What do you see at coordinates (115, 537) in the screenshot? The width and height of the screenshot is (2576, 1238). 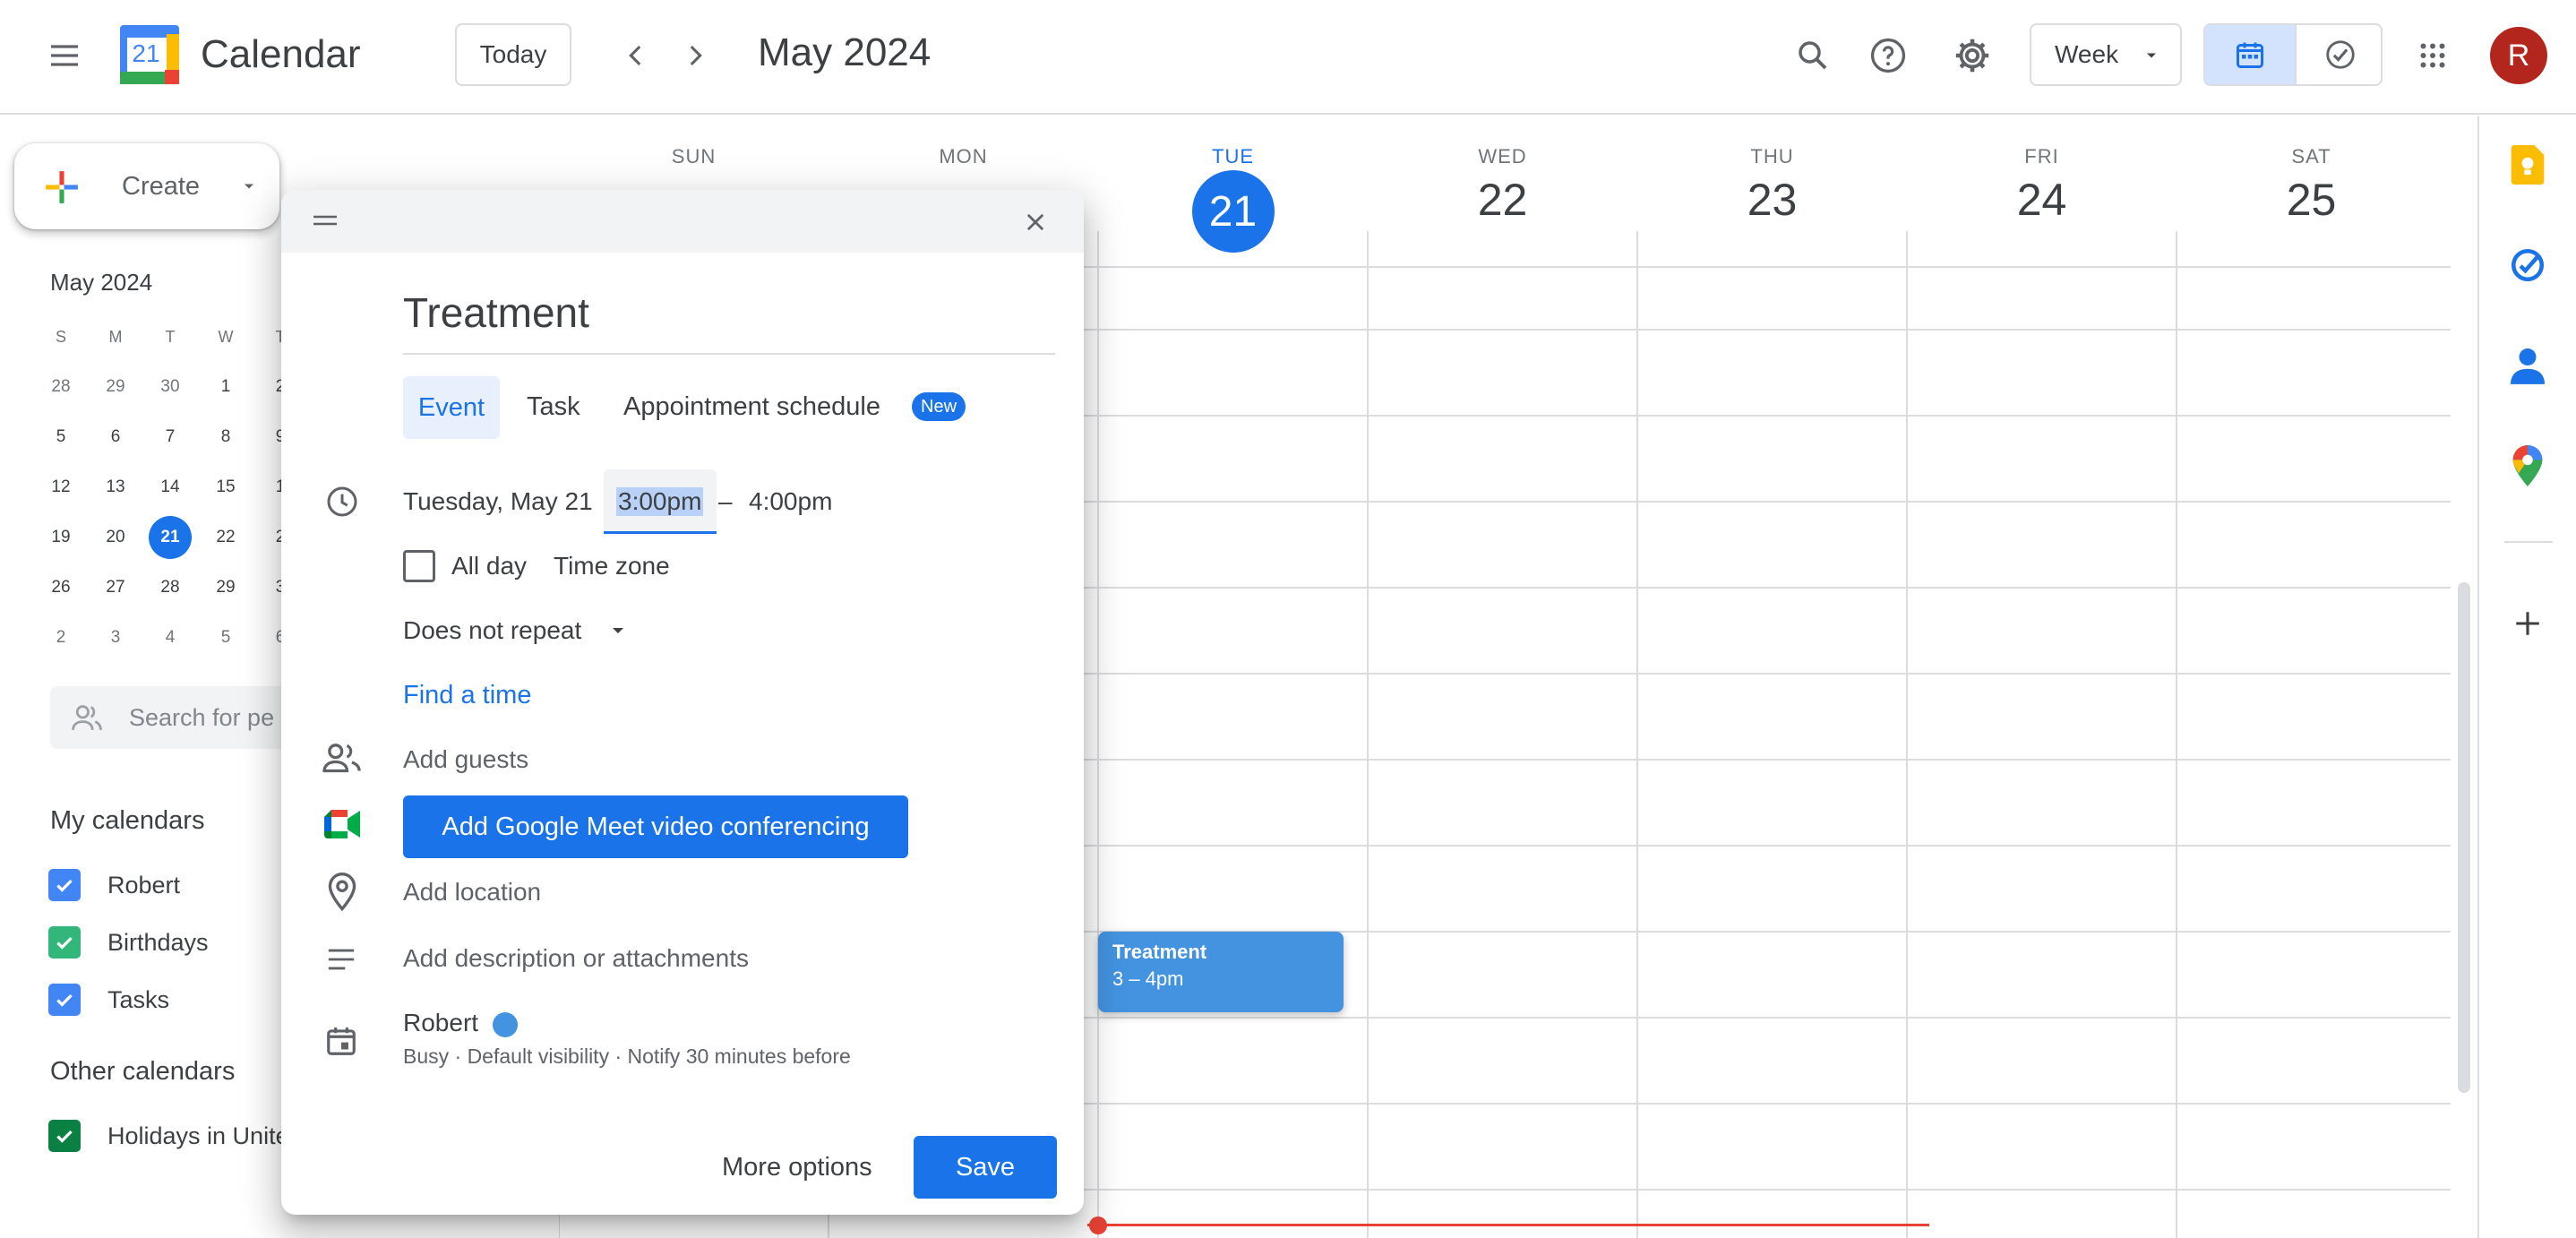 I see `mini-calendar-day: 20` at bounding box center [115, 537].